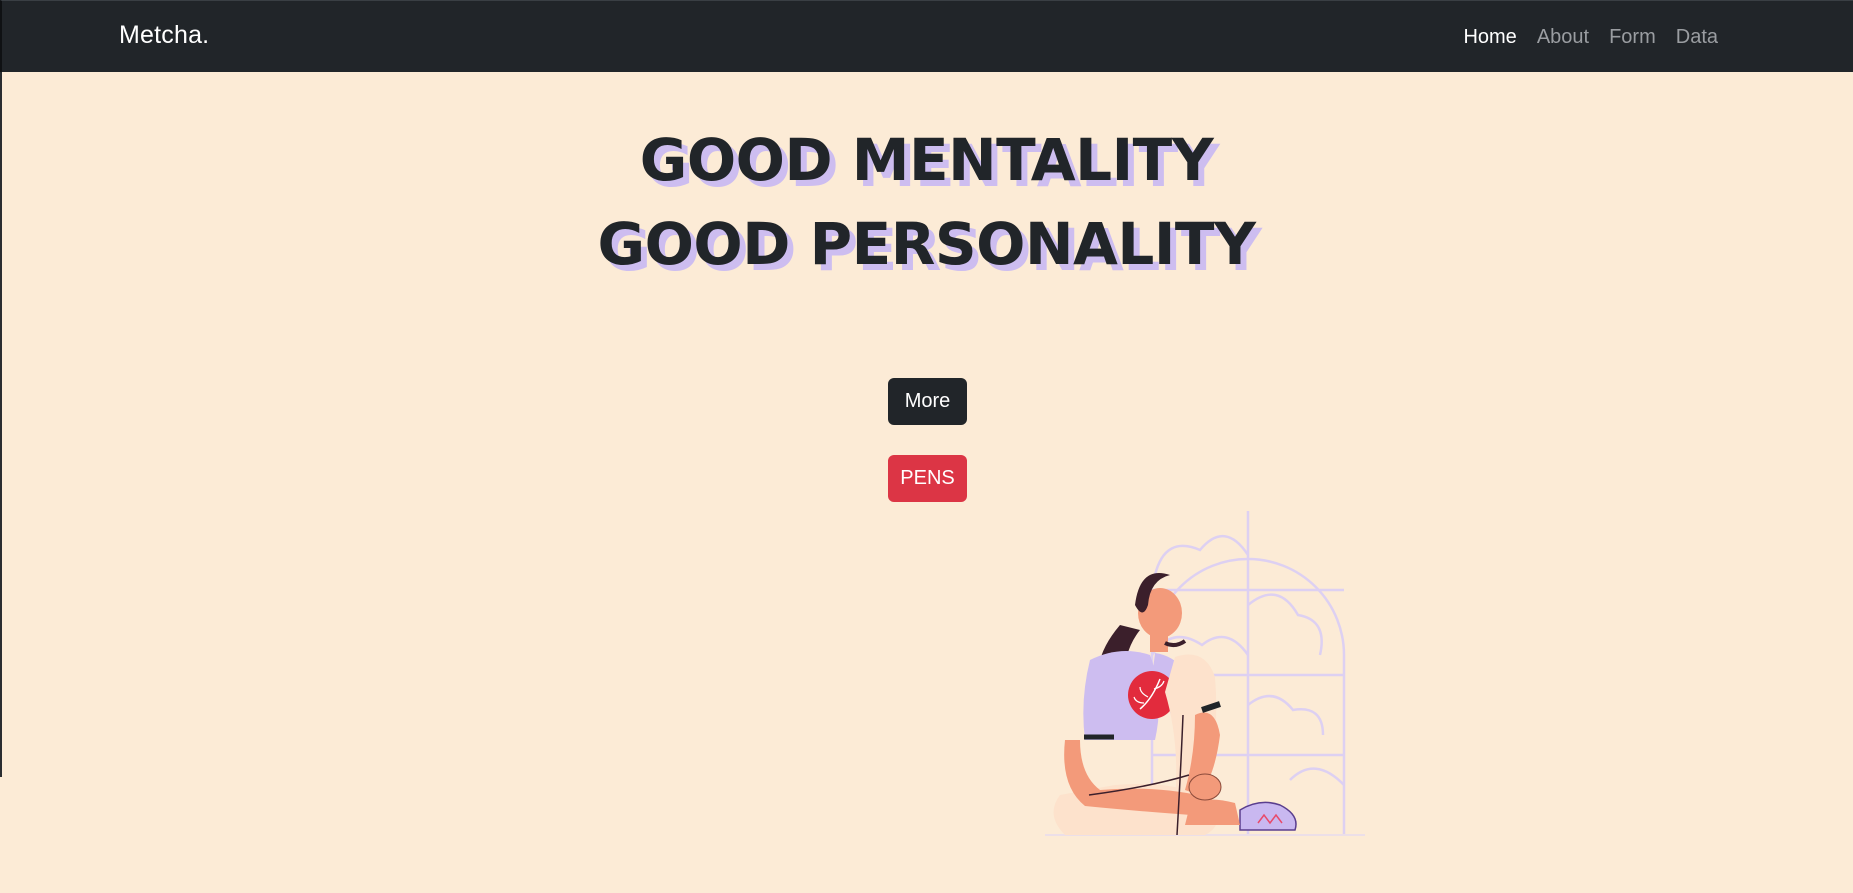 The image size is (1853, 893). I want to click on headline-line-2: GOOD PERSONALITY, so click(926, 244).